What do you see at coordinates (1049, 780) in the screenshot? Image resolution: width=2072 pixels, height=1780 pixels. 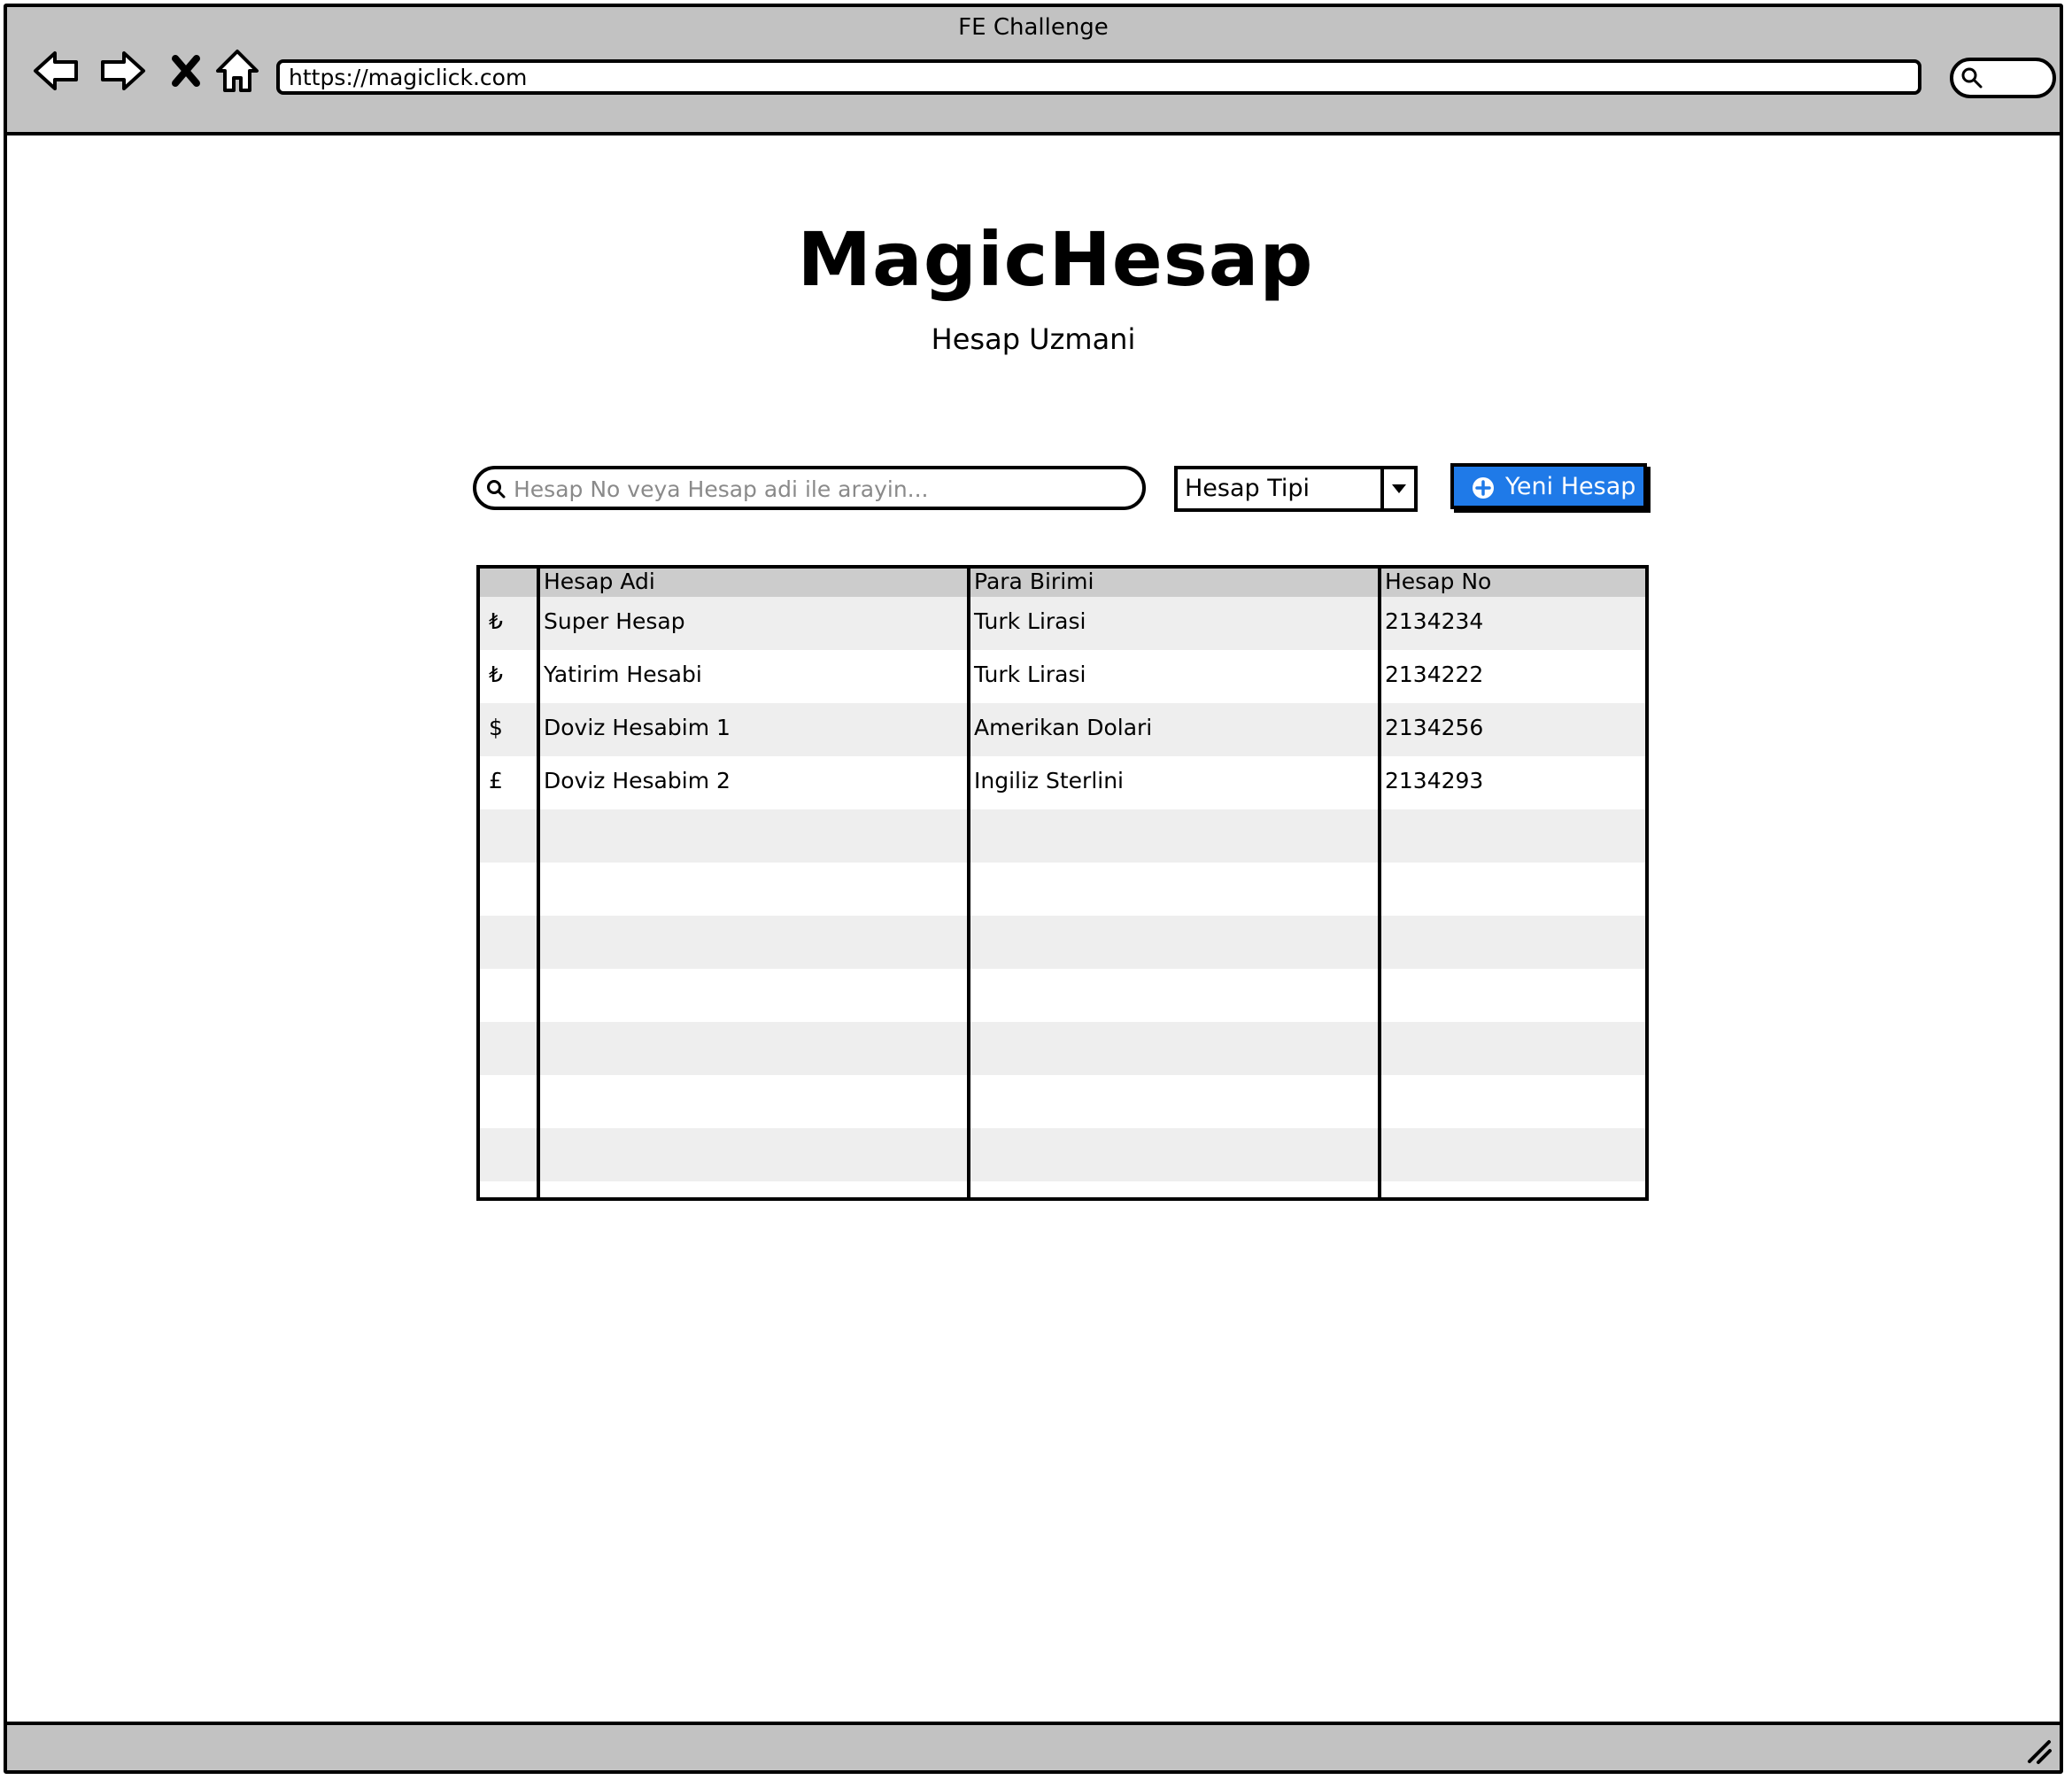 I see `account-currency: Ingiliz Sterlini` at bounding box center [1049, 780].